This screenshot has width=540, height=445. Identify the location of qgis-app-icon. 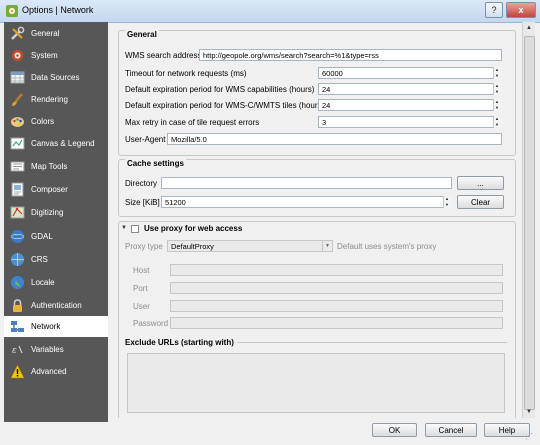
(12, 11).